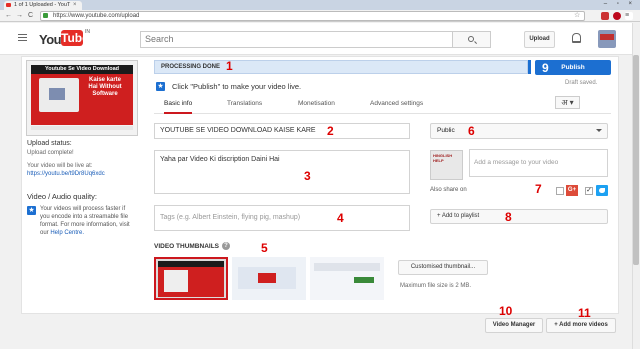 The width and height of the screenshot is (640, 349). Describe the element at coordinates (538, 163) in the screenshot. I see `share-message-field: Add a message to your video` at that location.